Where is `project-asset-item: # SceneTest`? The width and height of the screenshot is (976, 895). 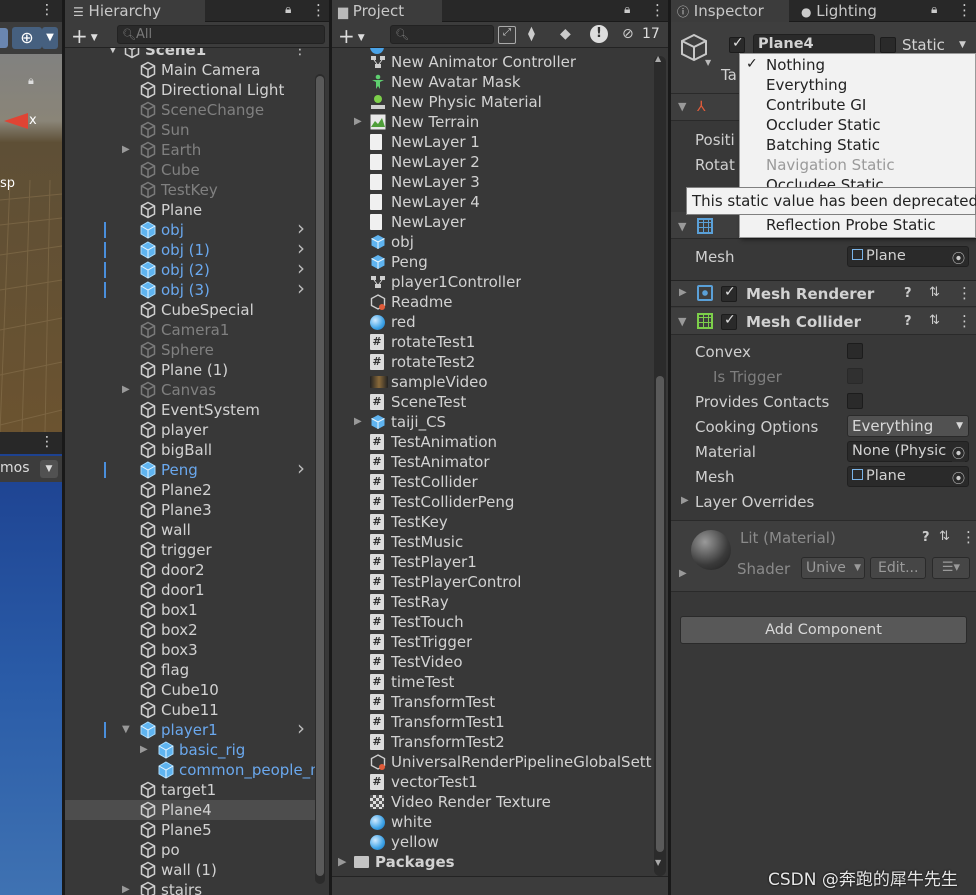
project-asset-item: # SceneTest is located at coordinates (493, 402).